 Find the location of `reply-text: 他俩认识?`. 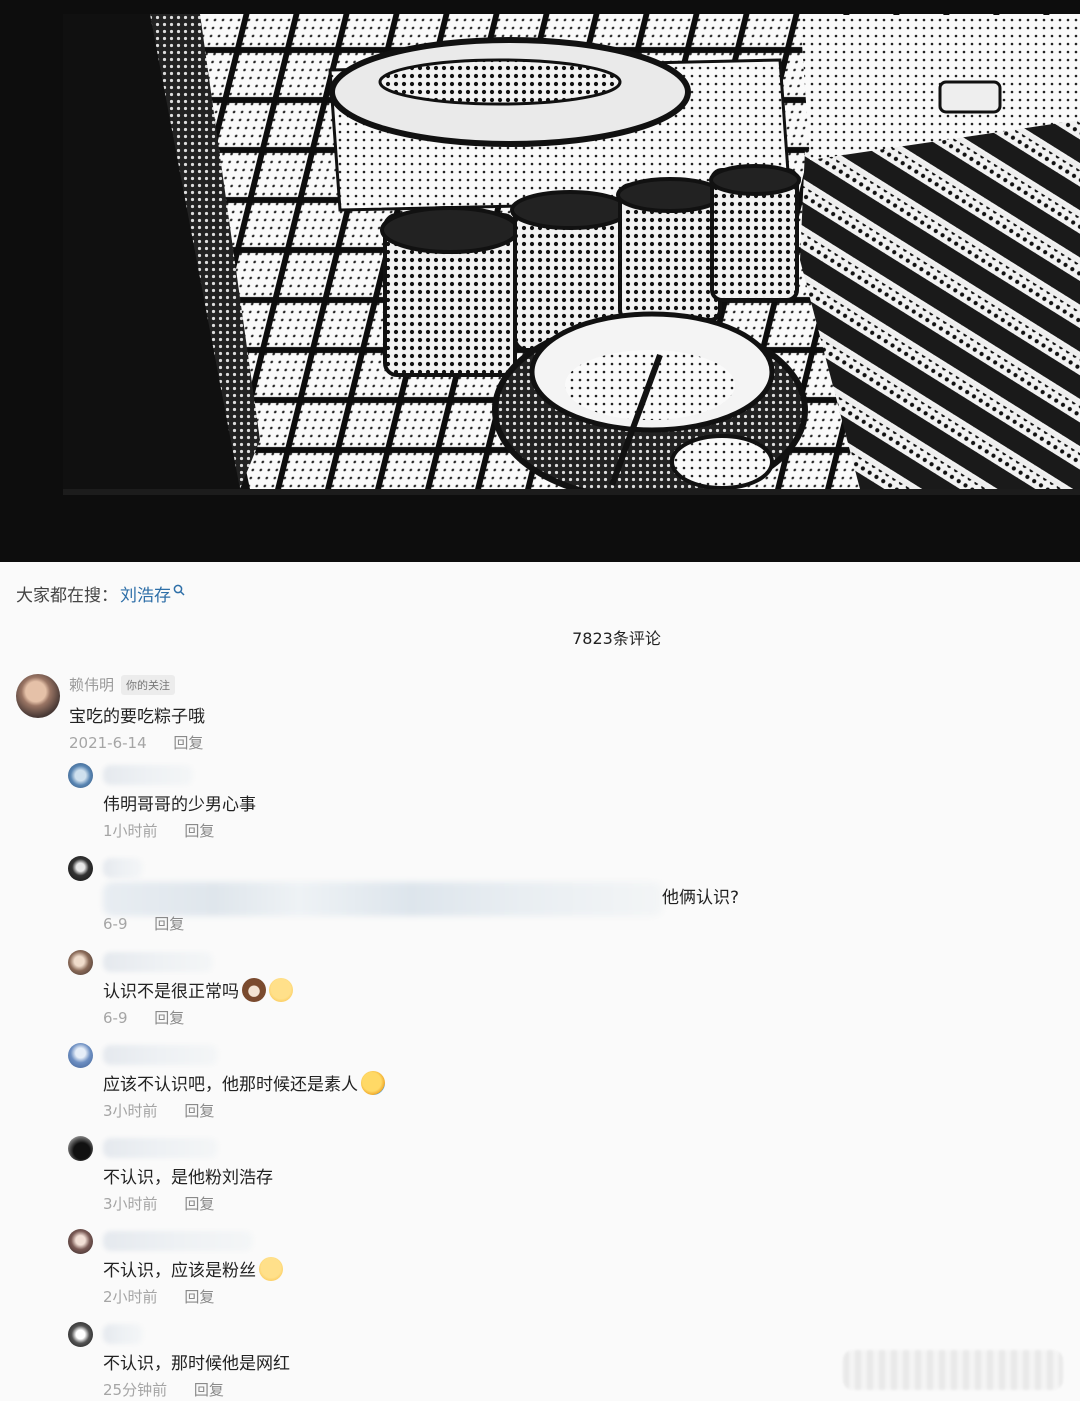

reply-text: 他俩认识? is located at coordinates (701, 898).